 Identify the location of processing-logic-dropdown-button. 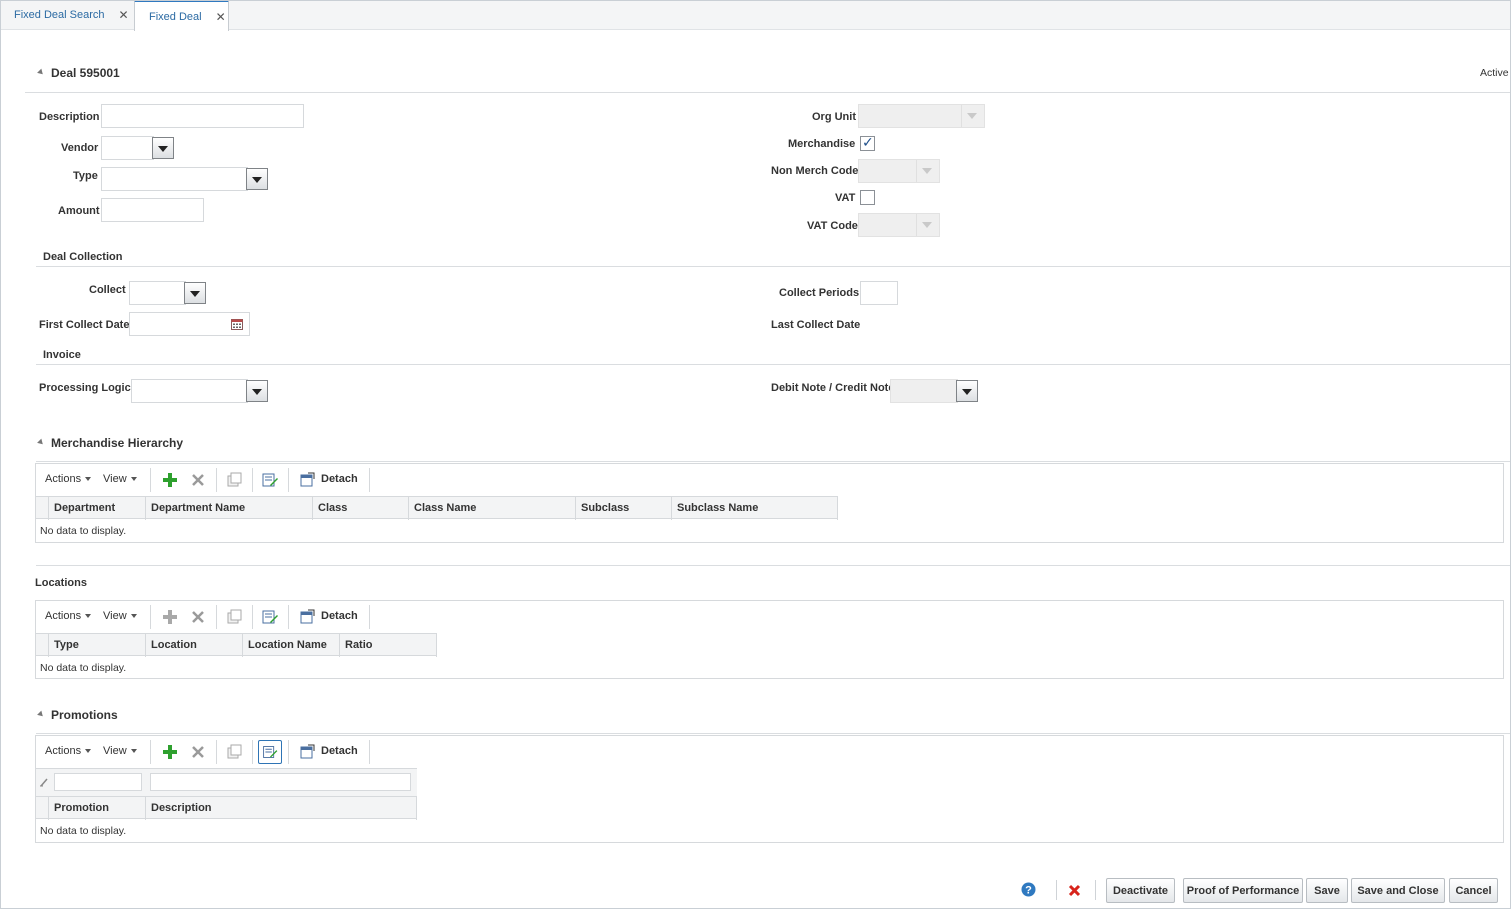
(257, 391).